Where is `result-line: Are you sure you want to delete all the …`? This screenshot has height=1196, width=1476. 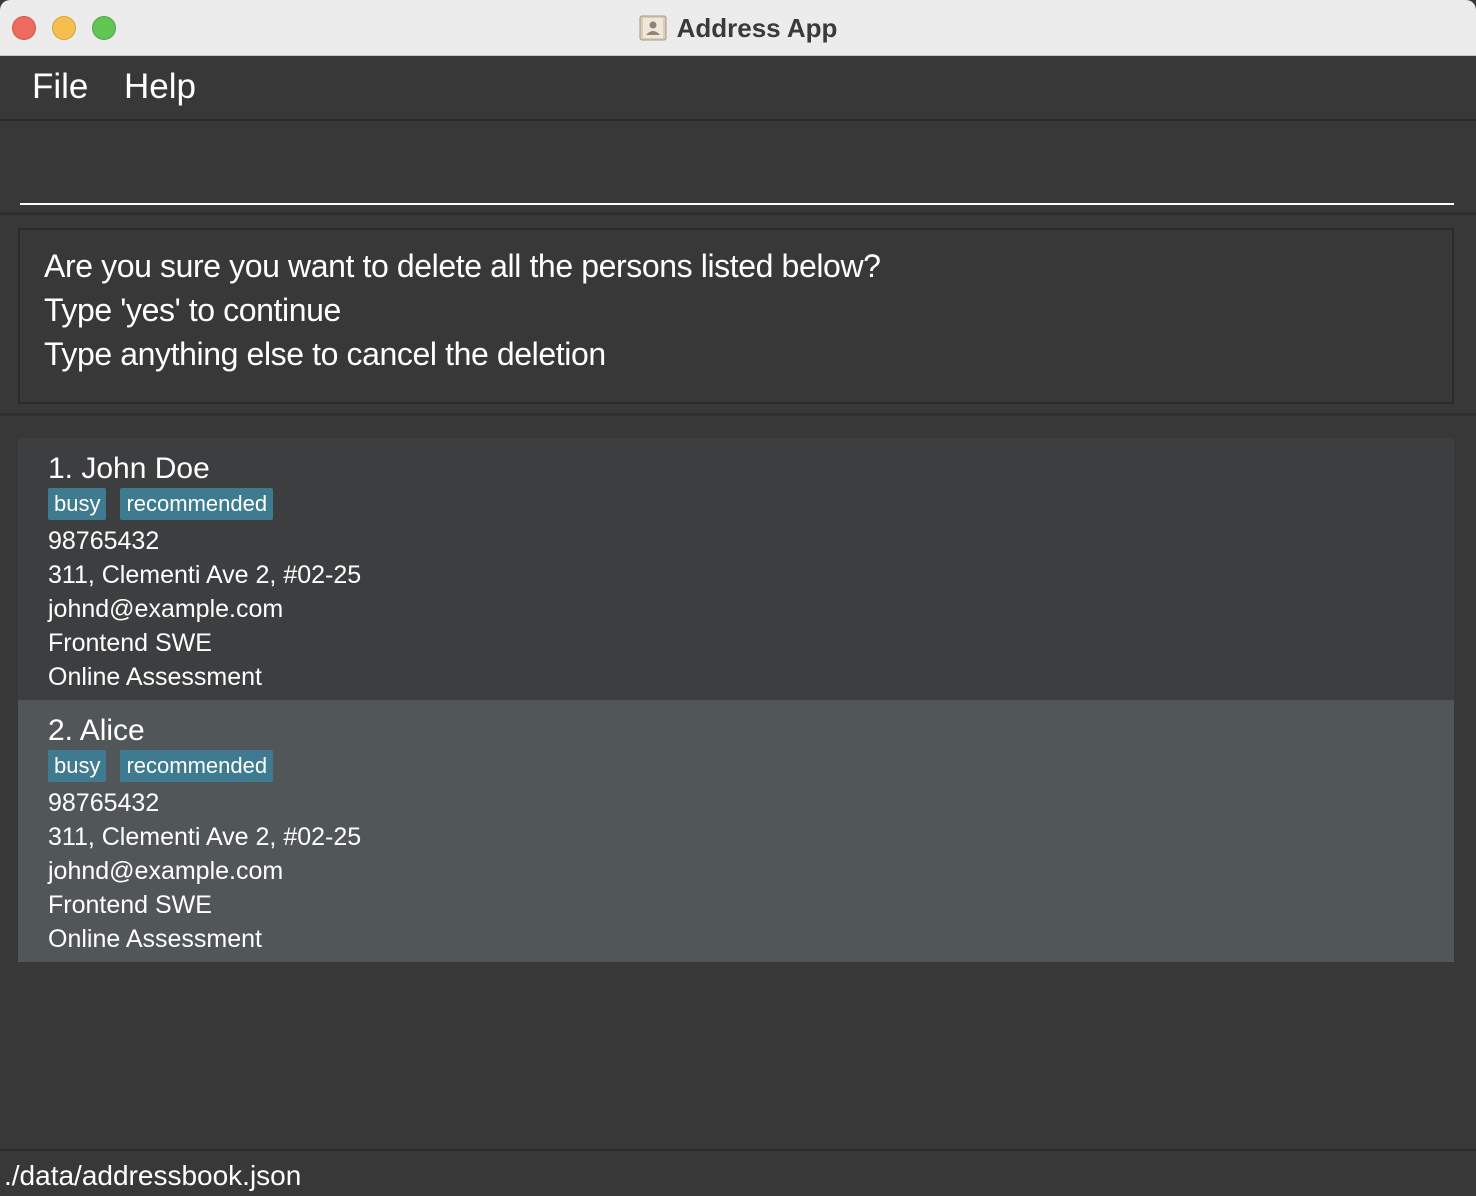 result-line: Are you sure you want to delete all the … is located at coordinates (462, 266).